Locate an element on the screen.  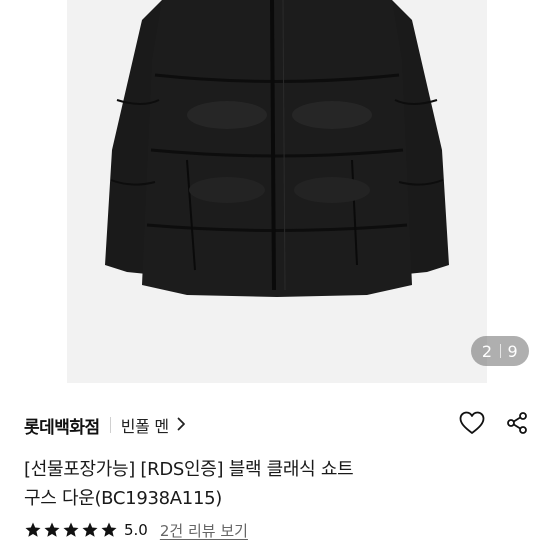
heart-outline-icon is located at coordinates (472, 425).